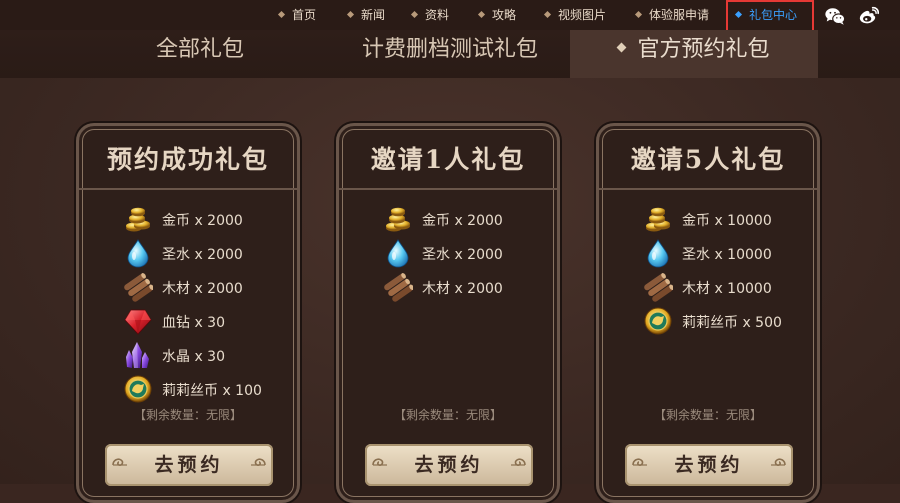 The image size is (900, 503). Describe the element at coordinates (622, 47) in the screenshot. I see `diamond-icon` at that location.